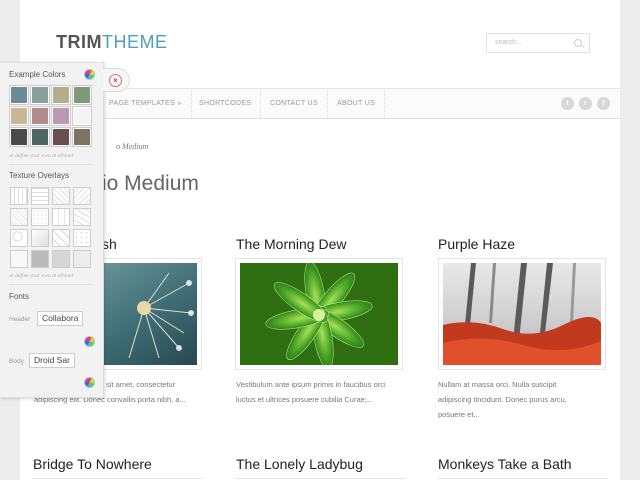 Image resolution: width=640 pixels, height=480 pixels. Describe the element at coordinates (567, 103) in the screenshot. I see `twitter-icon: t` at that location.